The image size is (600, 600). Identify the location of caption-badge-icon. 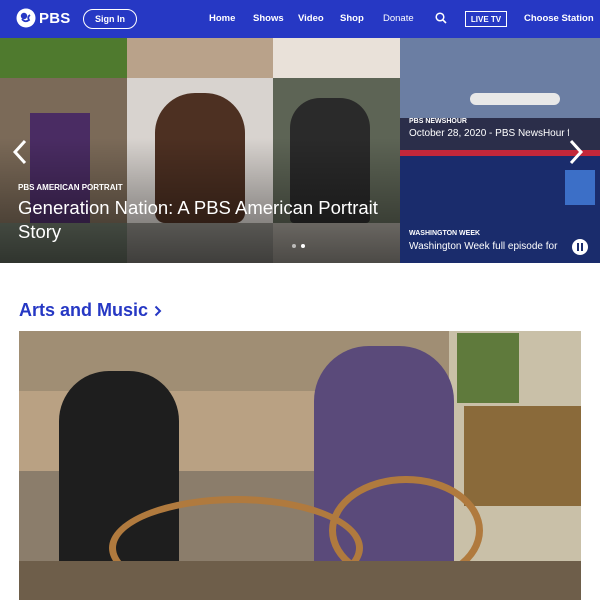
(580, 247).